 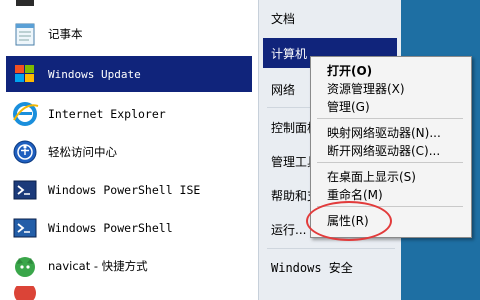 What do you see at coordinates (348, 106) in the screenshot?
I see `menu-item-label: 管理(G)` at bounding box center [348, 106].